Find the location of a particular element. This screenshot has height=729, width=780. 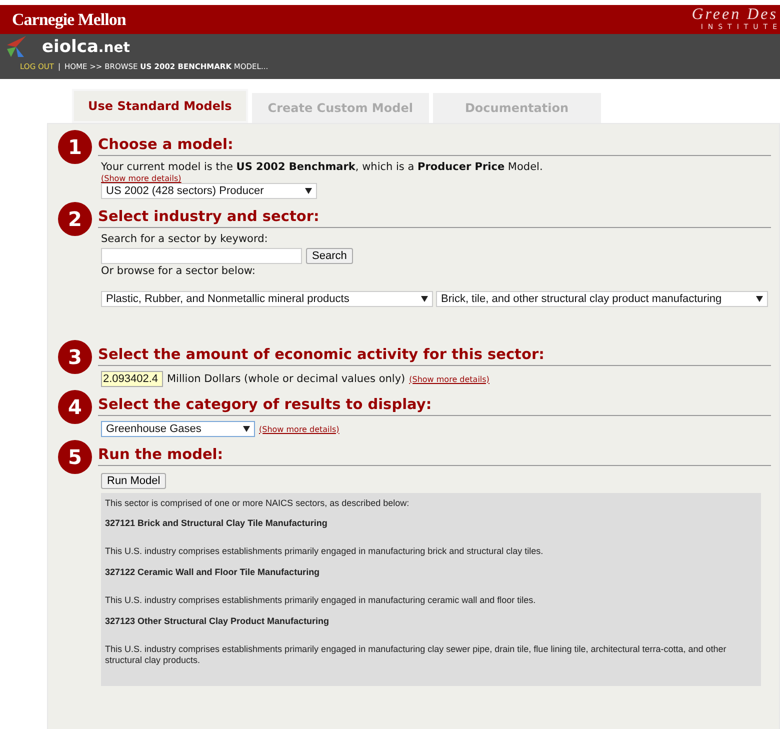

step-number: 4 is located at coordinates (75, 407).